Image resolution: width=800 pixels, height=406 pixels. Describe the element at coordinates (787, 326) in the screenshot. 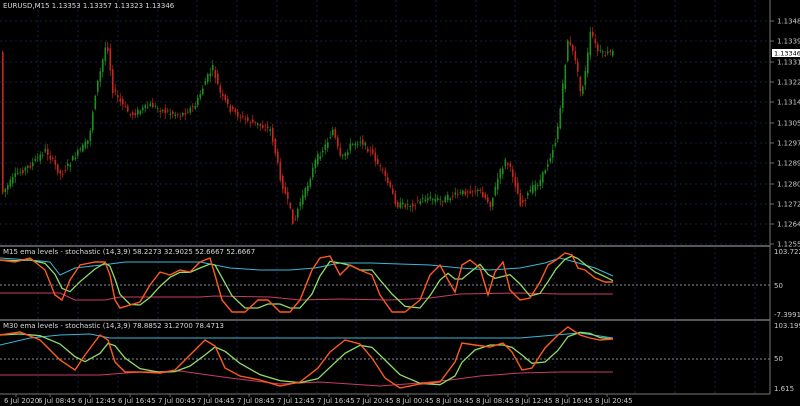

I see `p2-tick-top: 103.199` at that location.